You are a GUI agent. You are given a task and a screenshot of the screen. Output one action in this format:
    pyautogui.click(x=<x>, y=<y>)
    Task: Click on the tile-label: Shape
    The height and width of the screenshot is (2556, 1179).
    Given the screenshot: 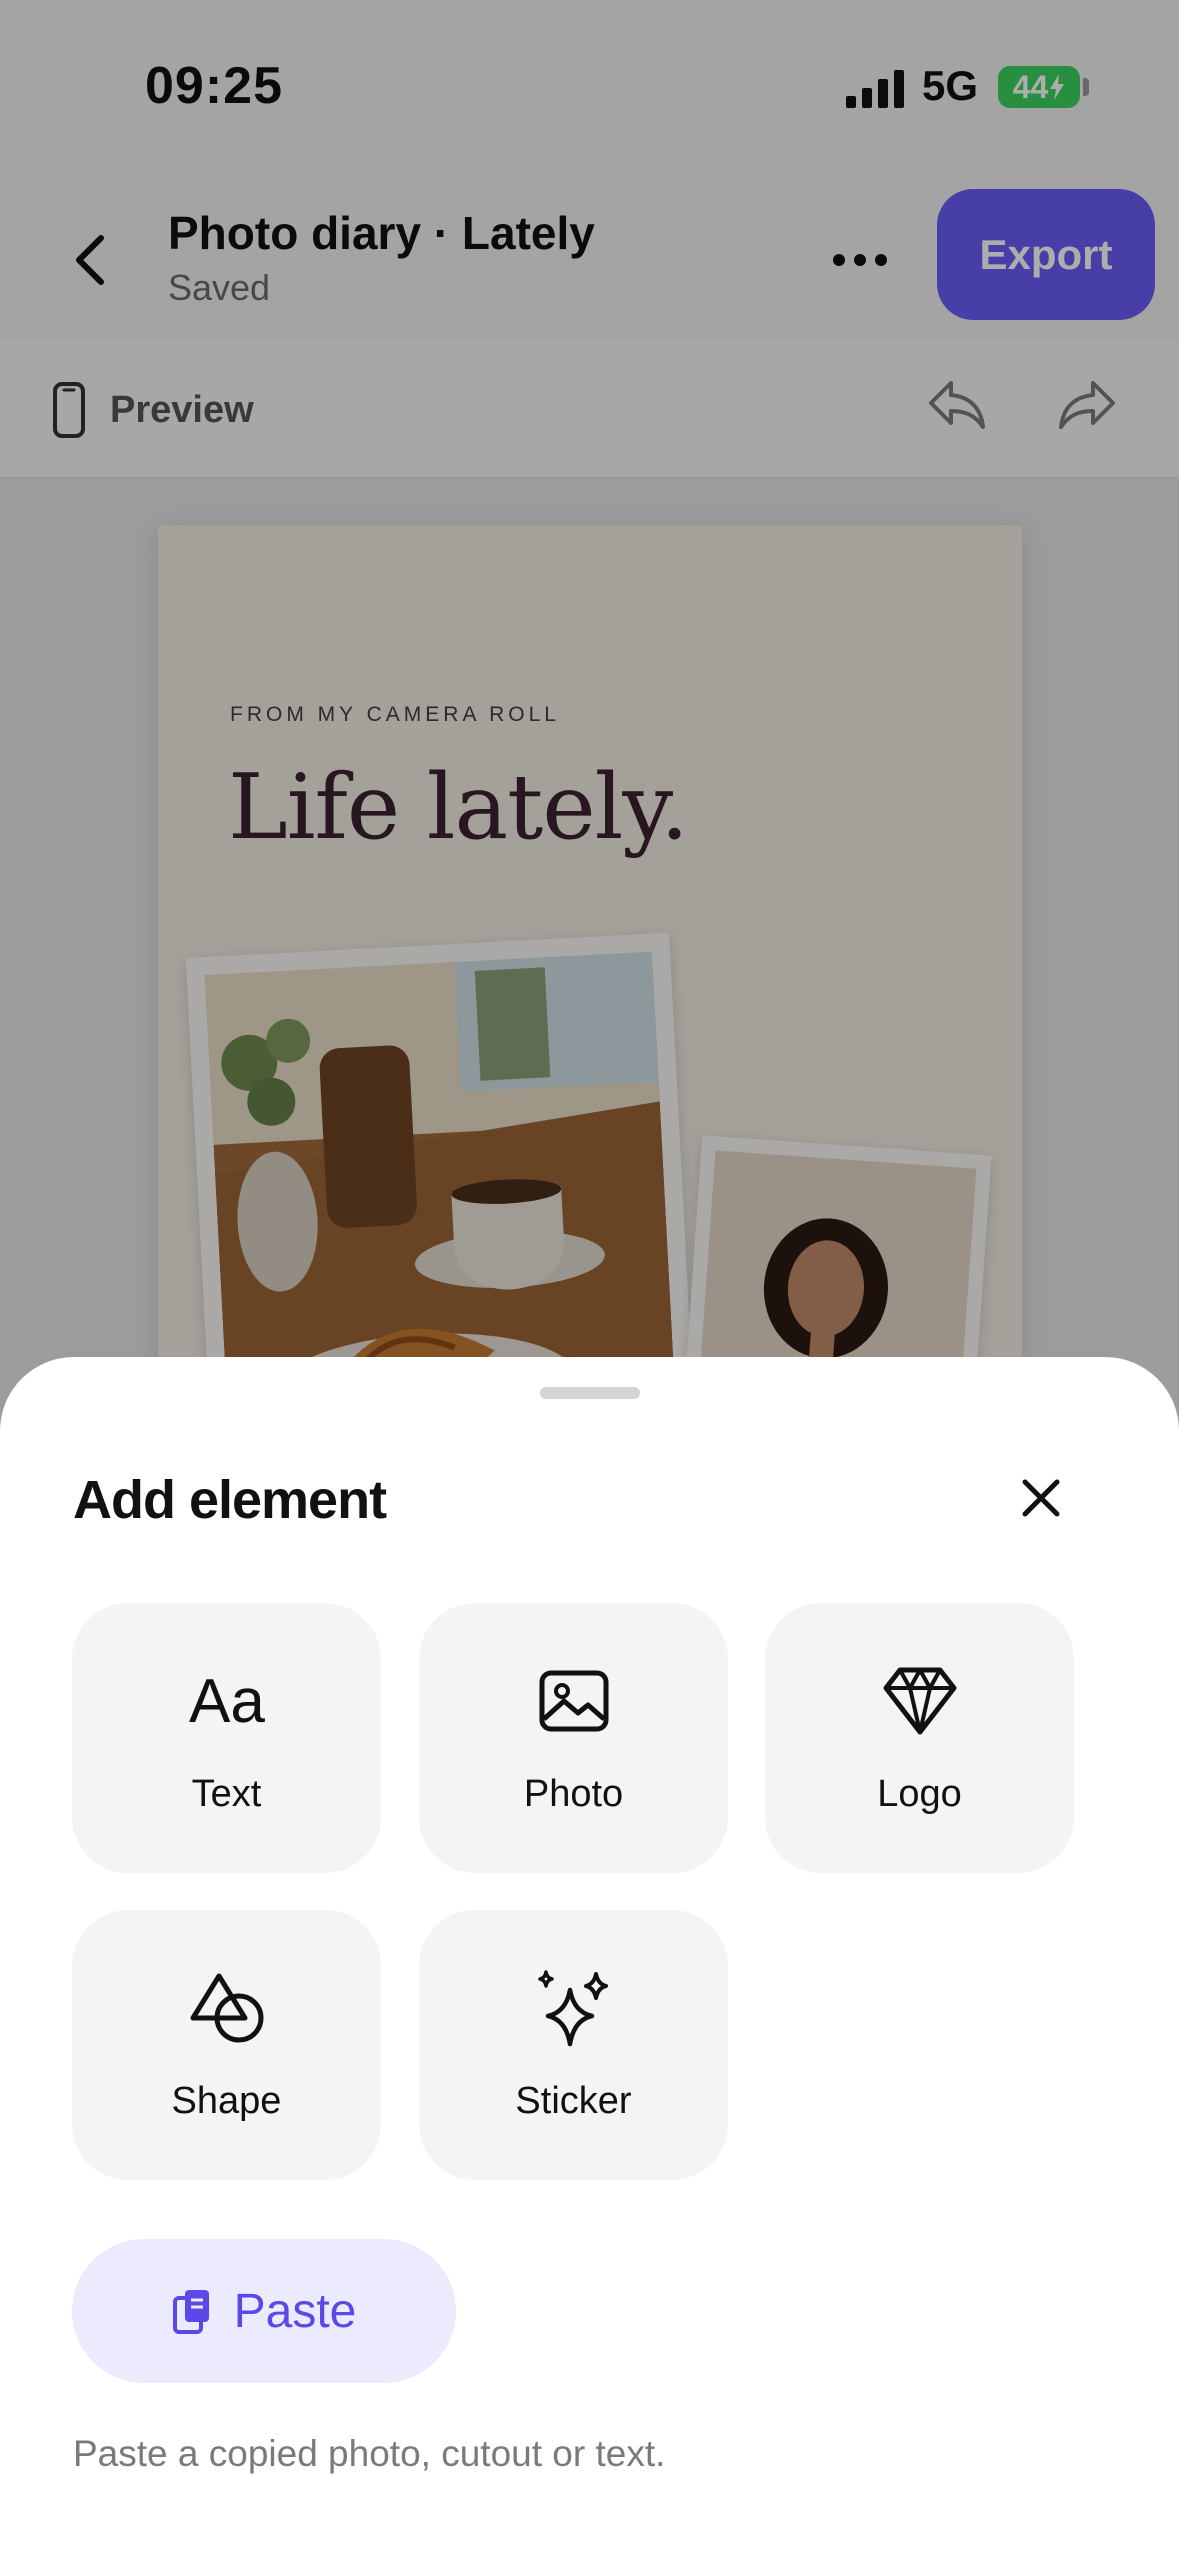 What is the action you would take?
    pyautogui.click(x=226, y=2101)
    